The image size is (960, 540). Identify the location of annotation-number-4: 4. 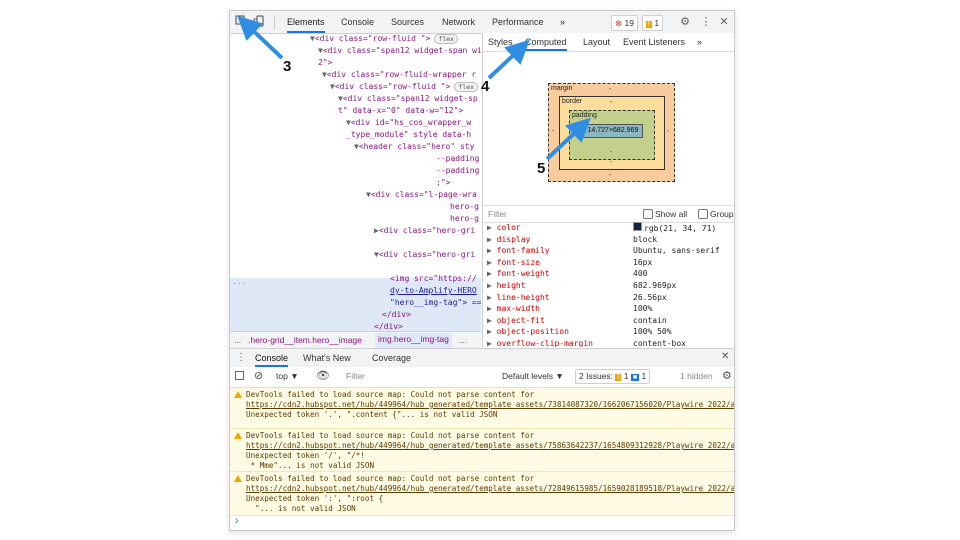
(485, 86).